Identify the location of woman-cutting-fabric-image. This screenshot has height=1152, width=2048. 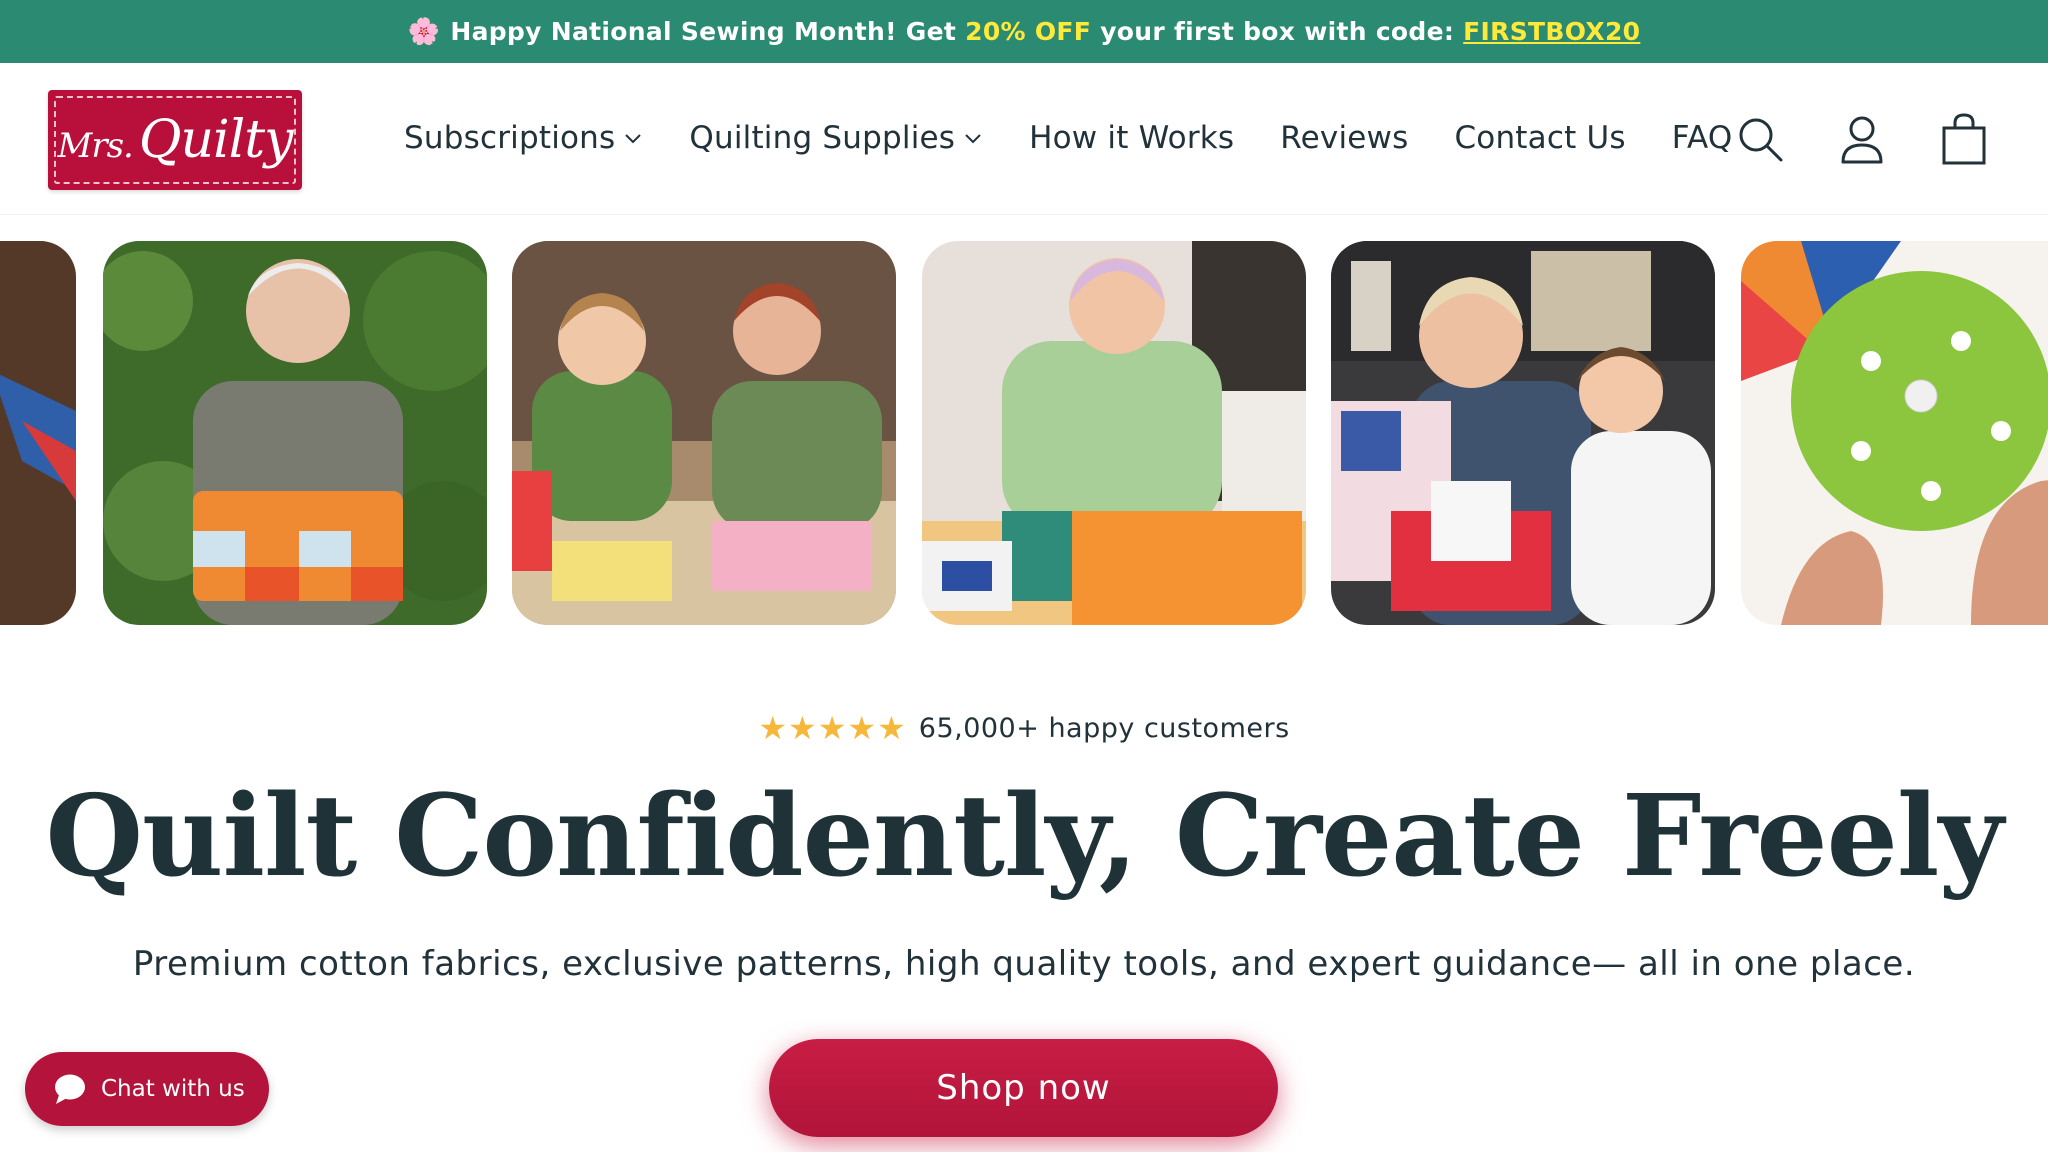
(1114, 433).